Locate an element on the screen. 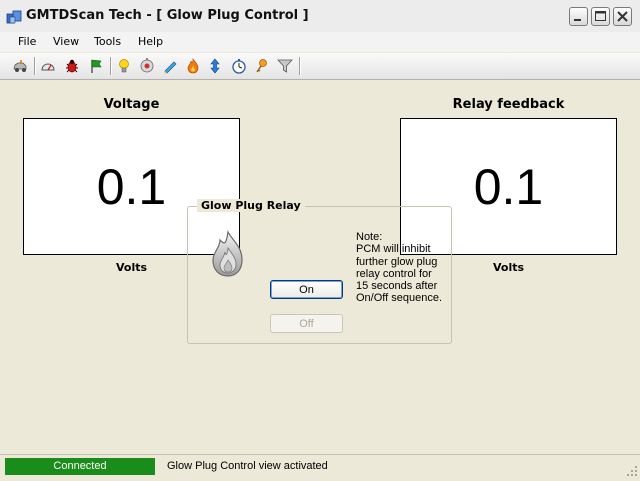 The width and height of the screenshot is (640, 481). bug-icon is located at coordinates (72, 66).